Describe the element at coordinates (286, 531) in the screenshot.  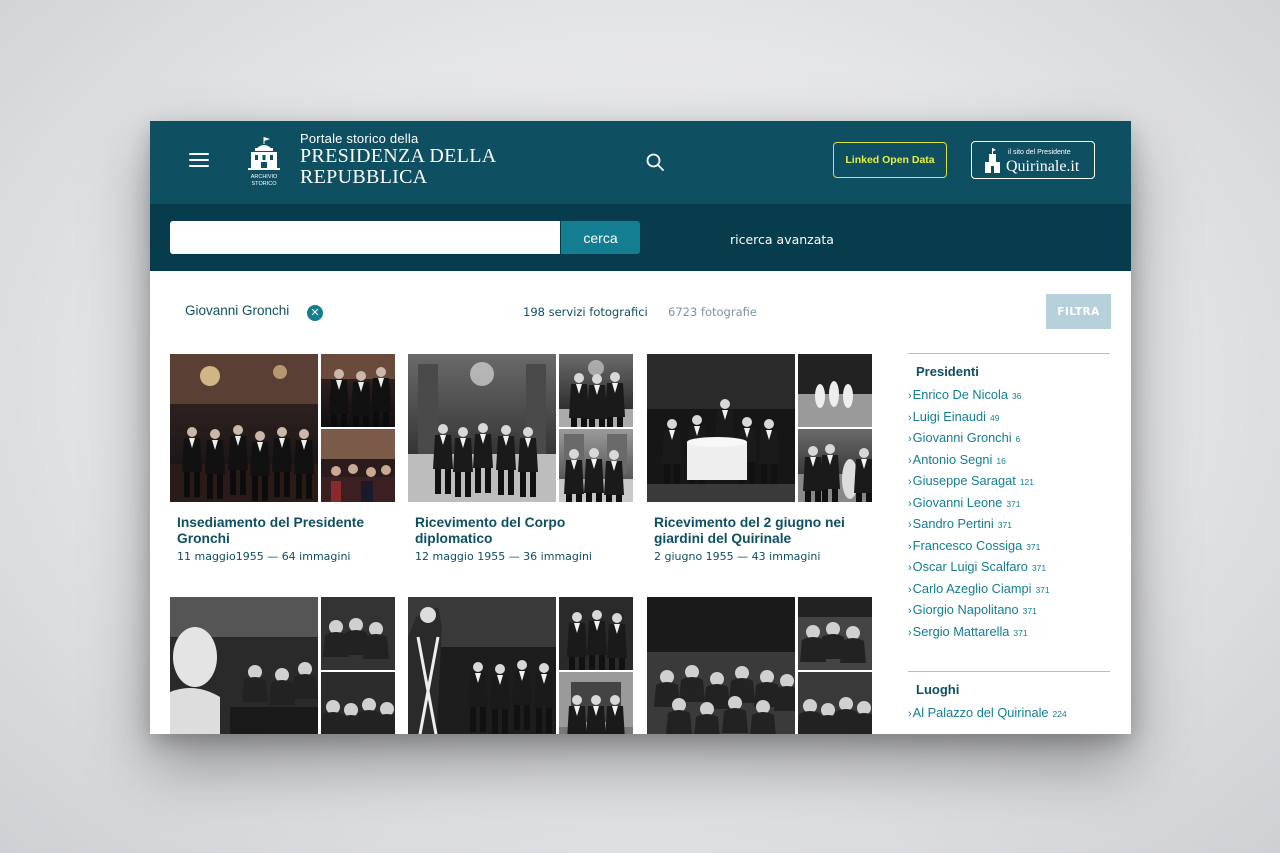
I see `card-title: Insediamento del Presidente Gronchi` at that location.